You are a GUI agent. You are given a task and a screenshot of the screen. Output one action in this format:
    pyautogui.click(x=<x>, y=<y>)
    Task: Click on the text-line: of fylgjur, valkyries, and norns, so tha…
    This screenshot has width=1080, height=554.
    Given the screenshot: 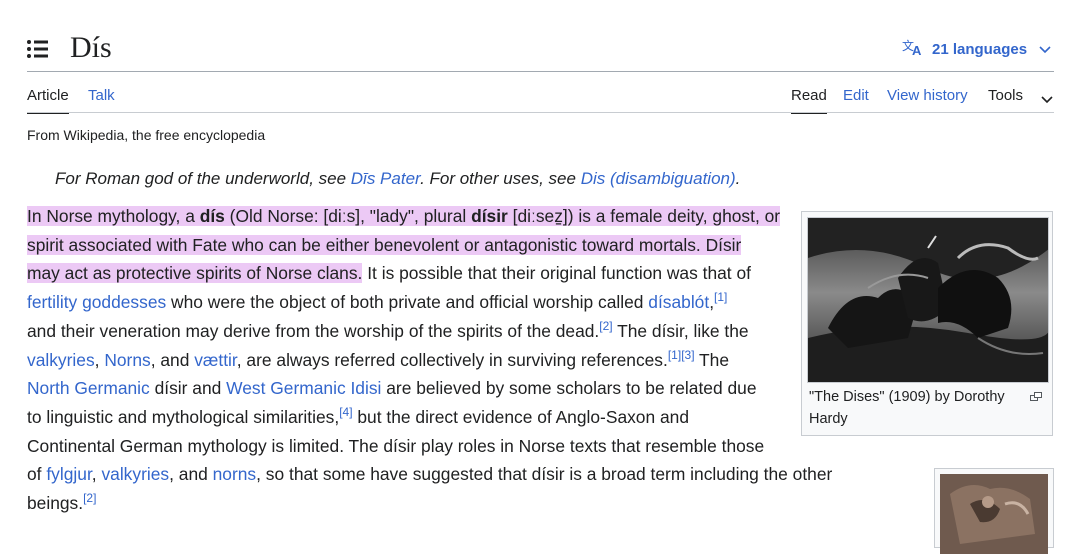 What is the action you would take?
    pyautogui.click(x=429, y=474)
    